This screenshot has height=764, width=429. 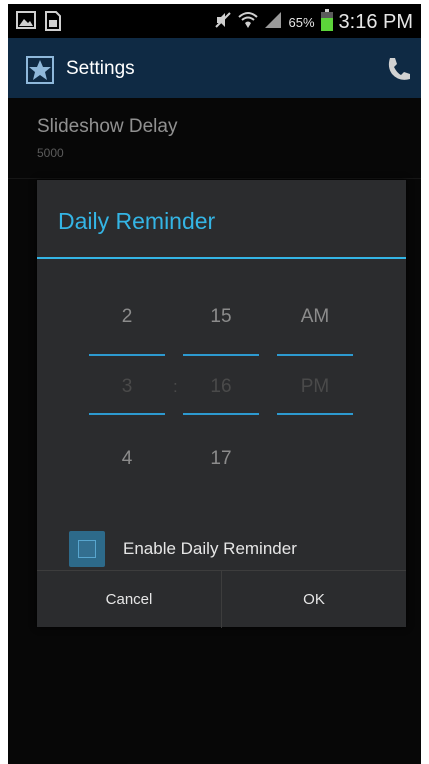 What do you see at coordinates (375, 22) in the screenshot?
I see `clock: 3:16 PM` at bounding box center [375, 22].